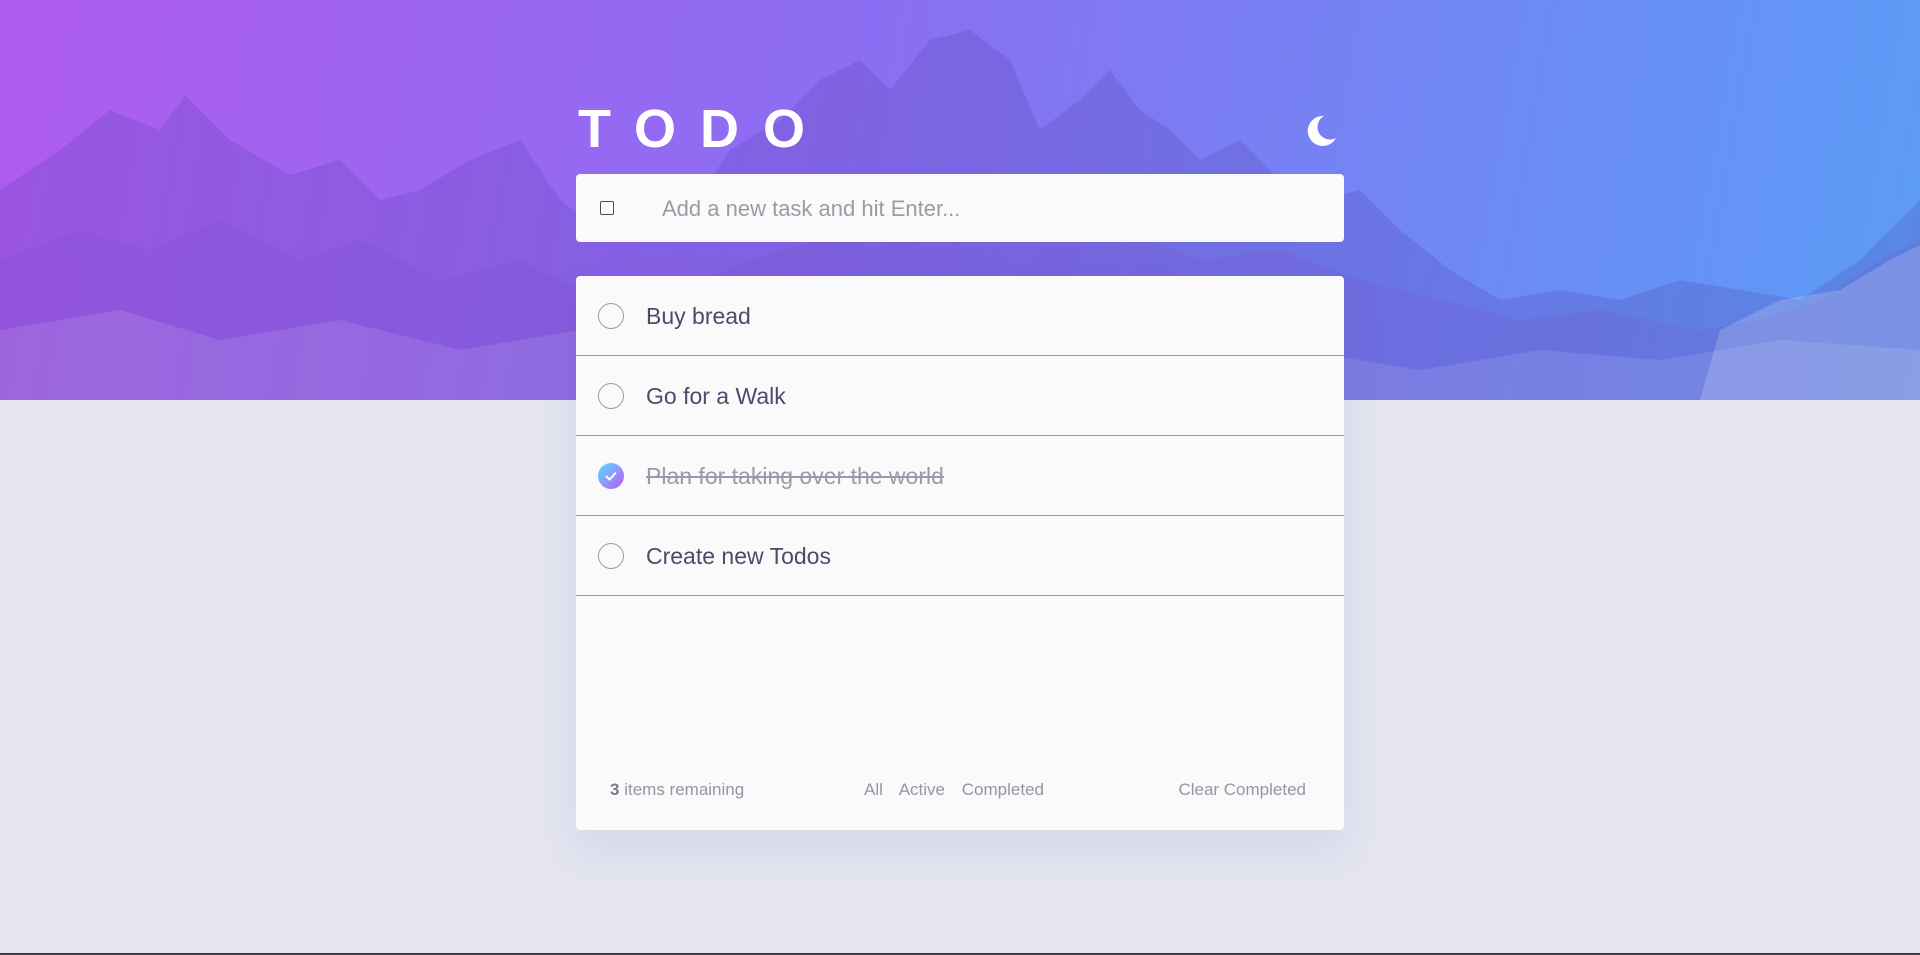  What do you see at coordinates (1242, 790) in the screenshot?
I see `clear-completed-button: Clear Completed` at bounding box center [1242, 790].